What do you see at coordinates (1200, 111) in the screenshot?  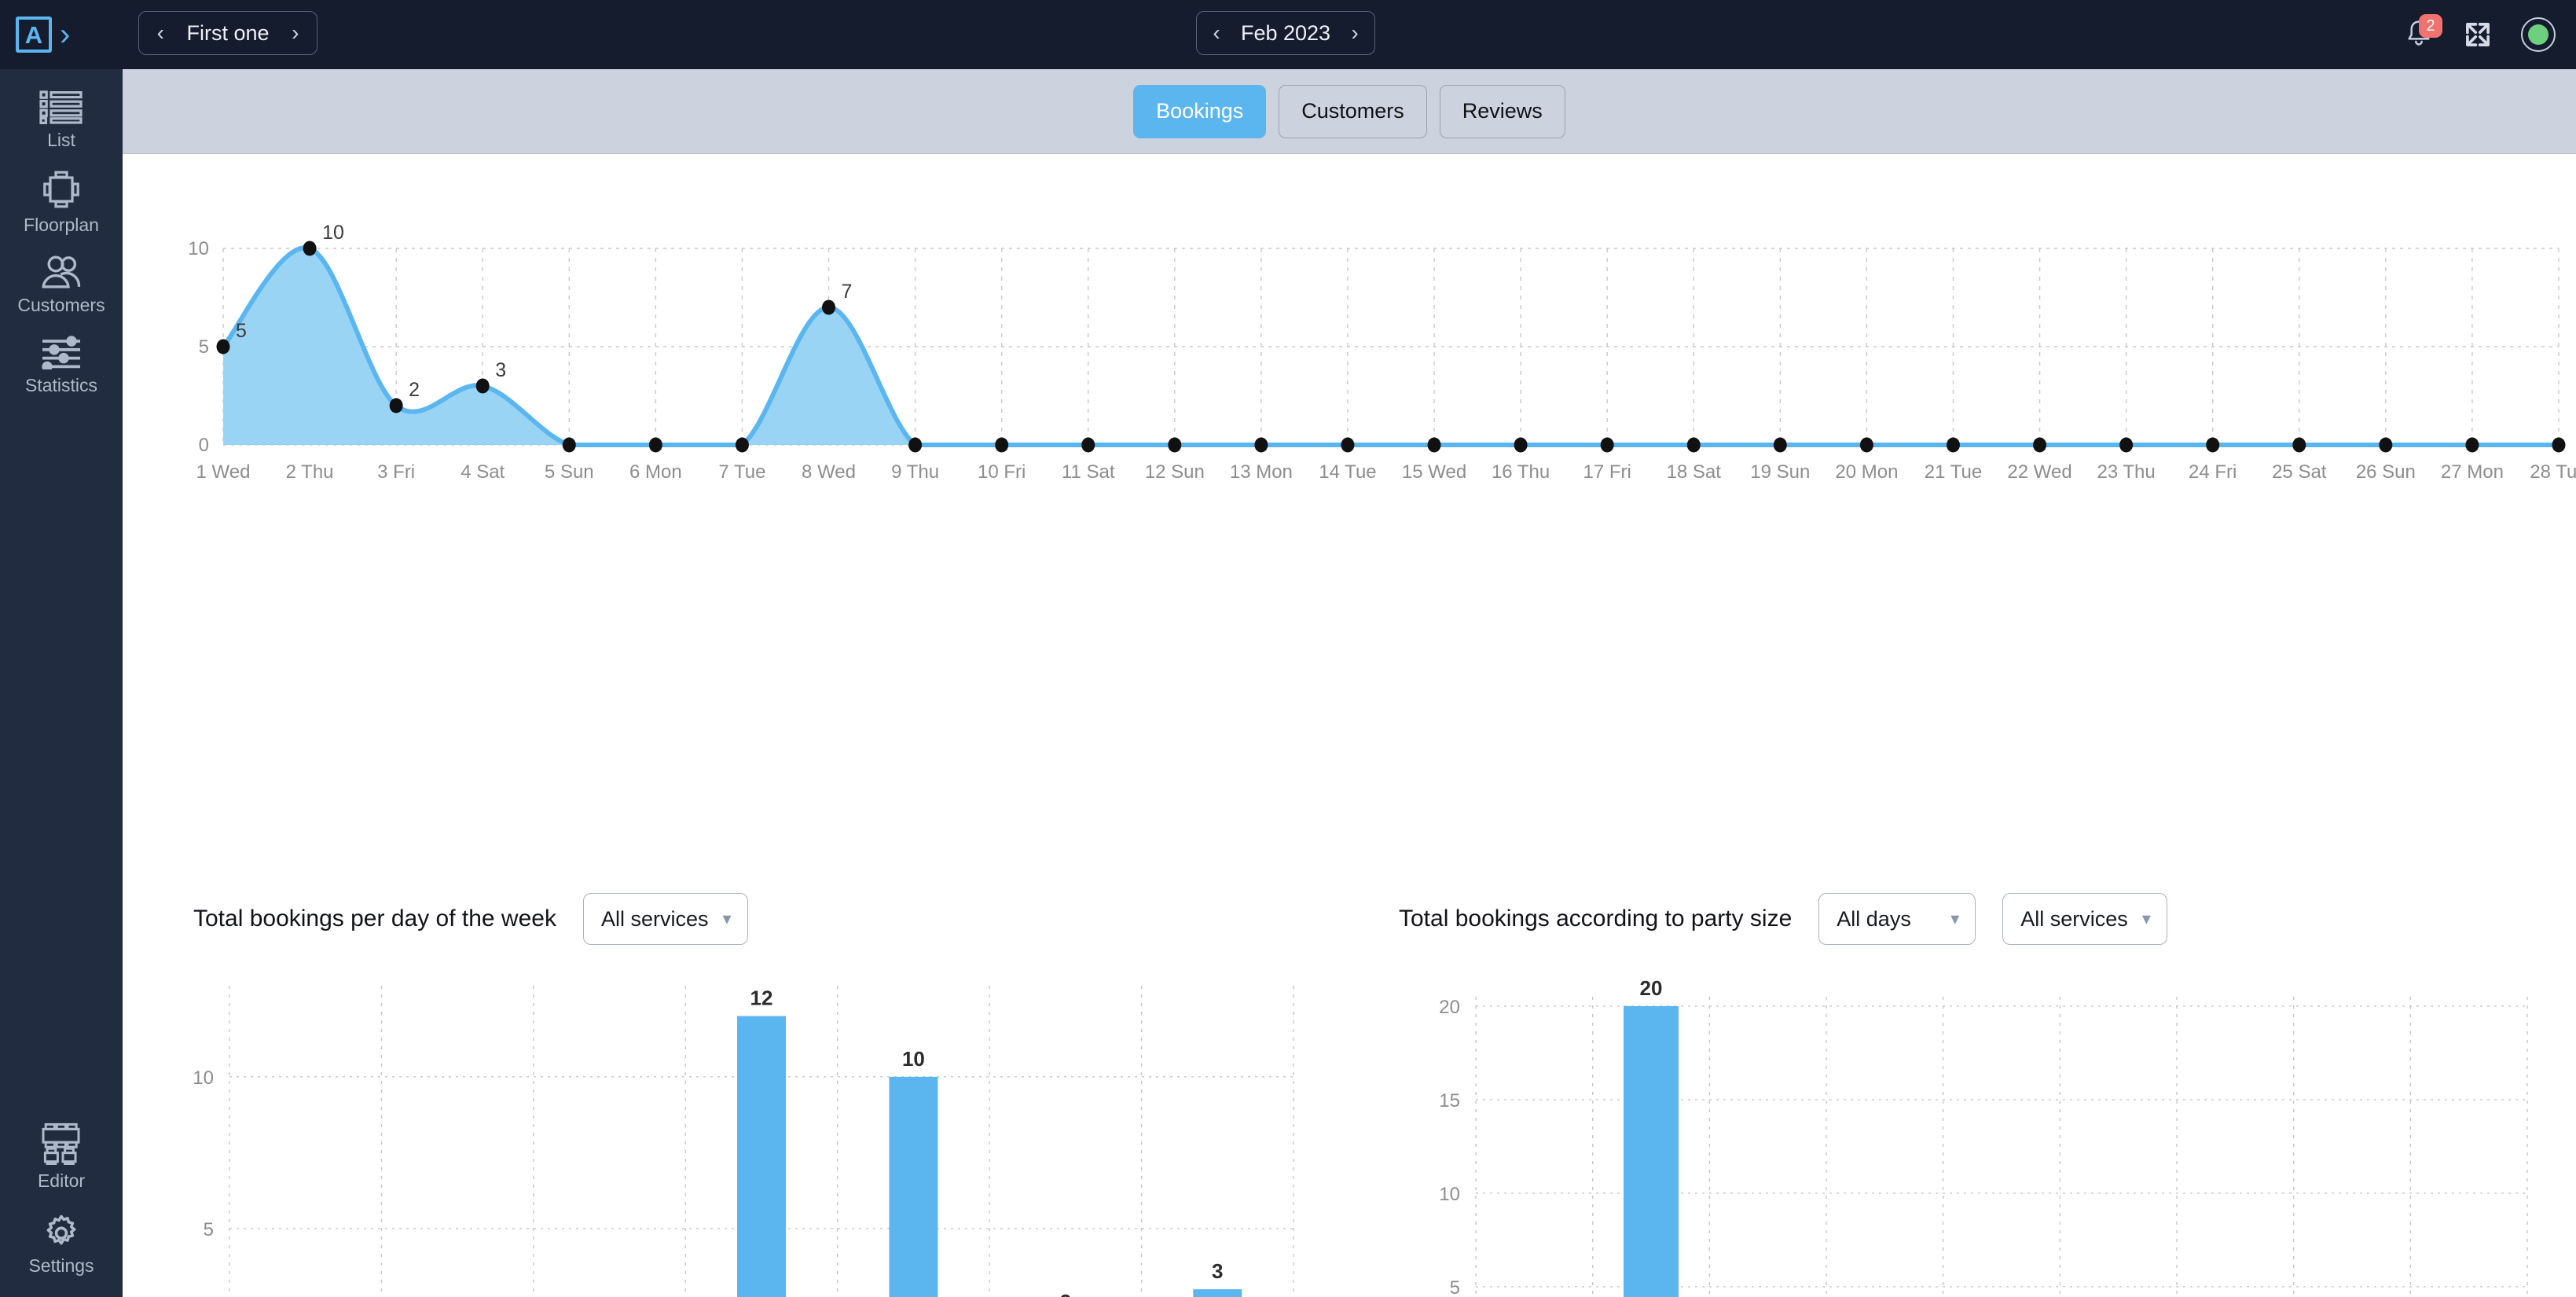 I see `tab-bookings: Bookings` at bounding box center [1200, 111].